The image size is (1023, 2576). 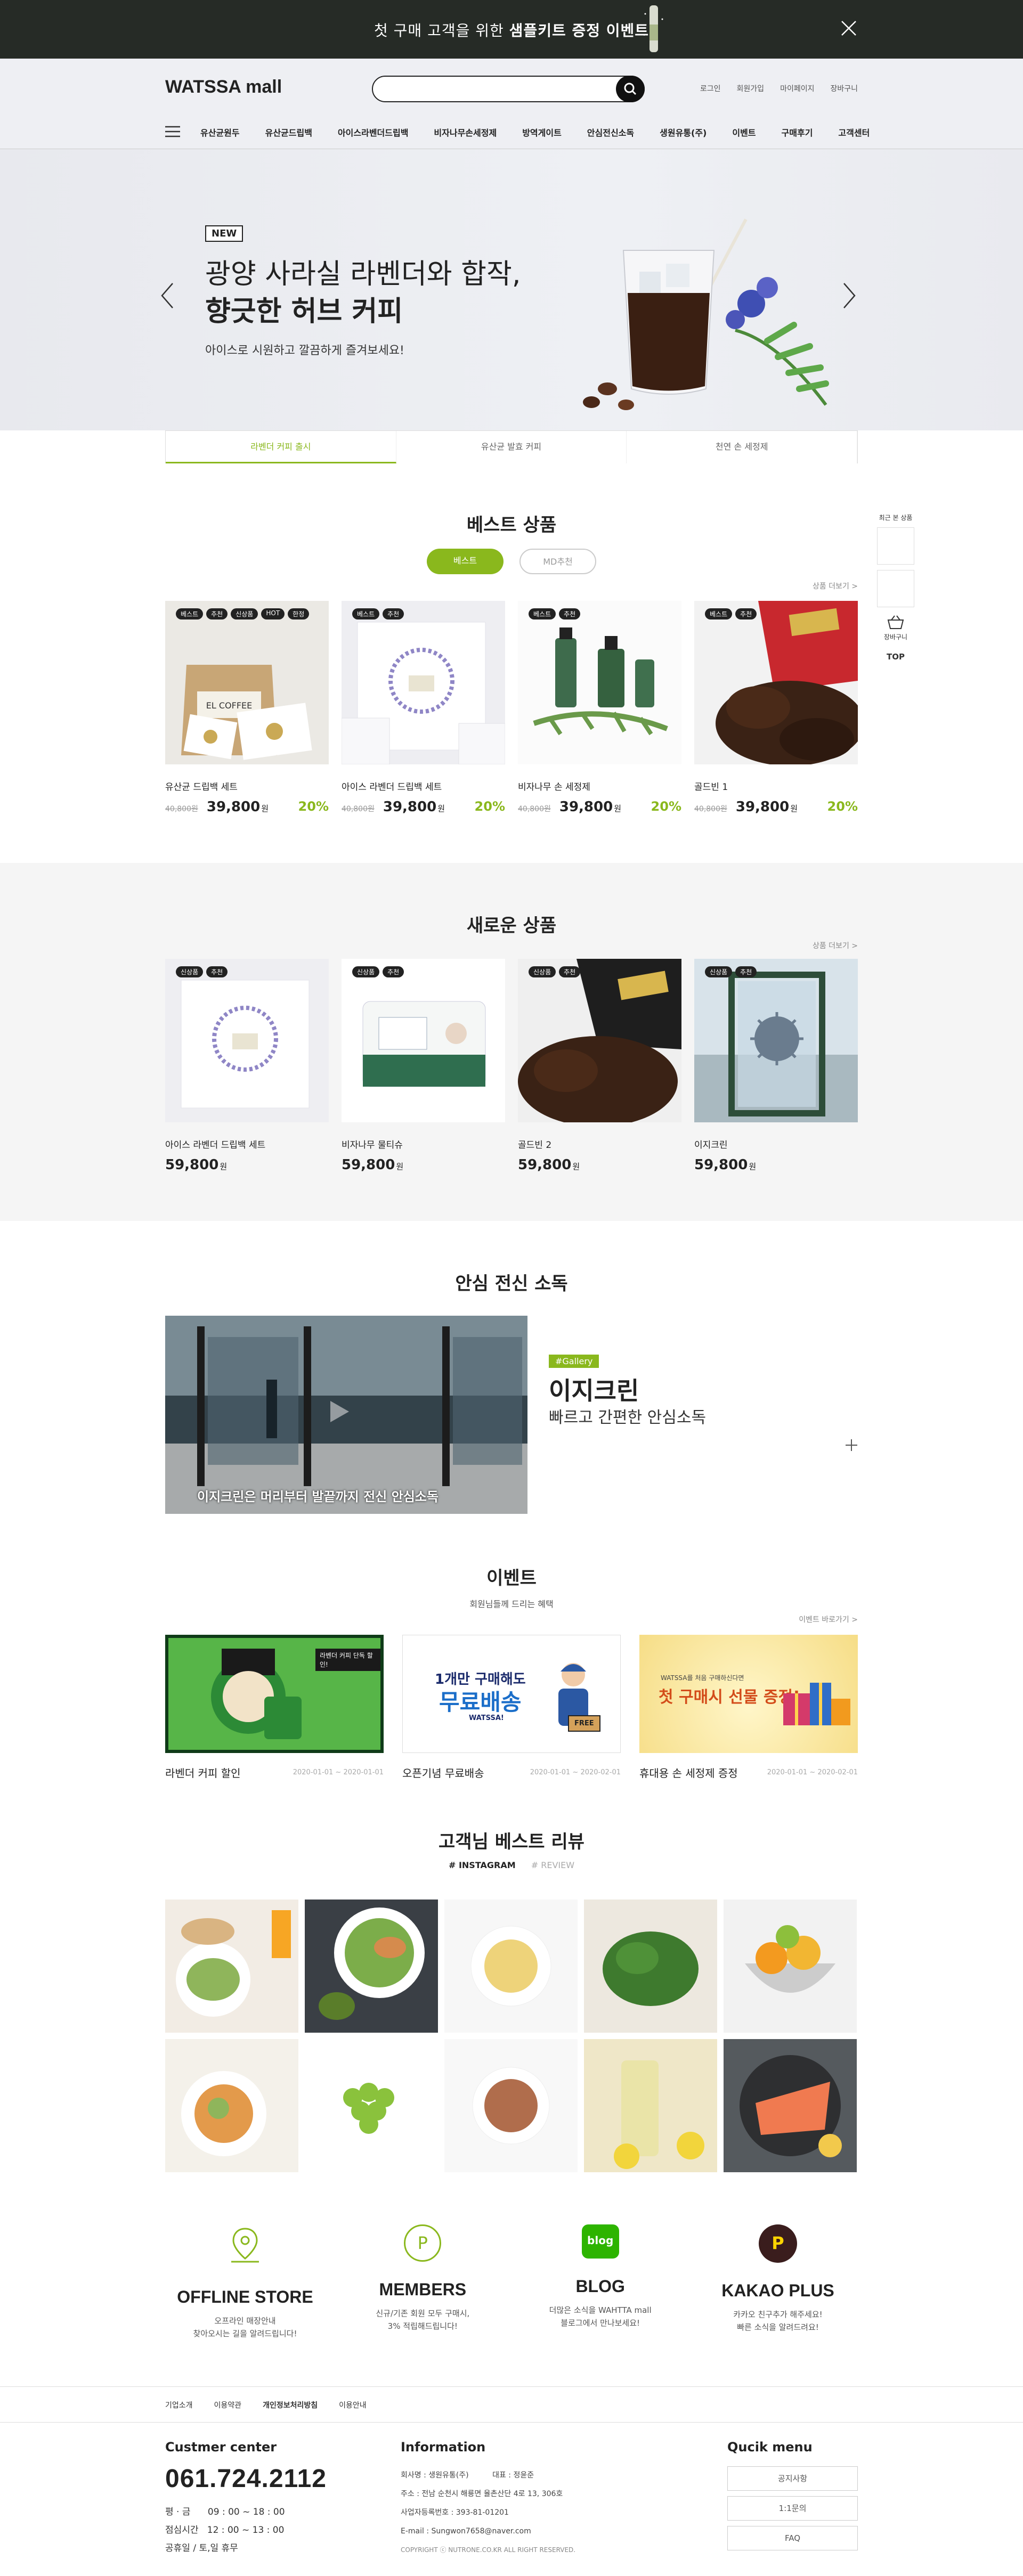 I want to click on nav-item-disinfection: 안심전신소독, so click(x=611, y=132).